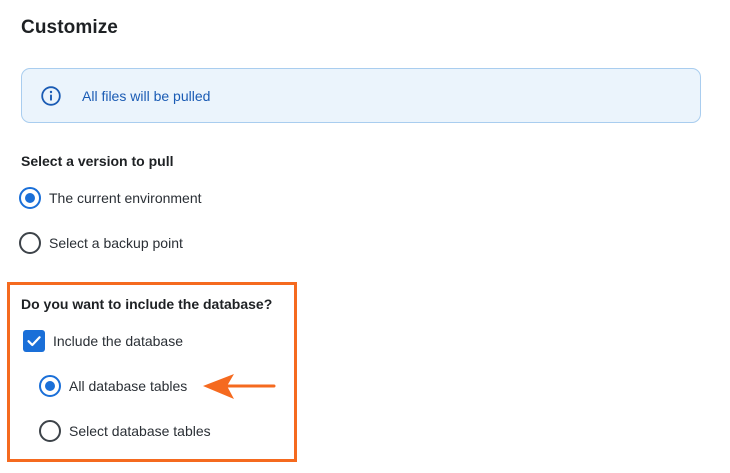  I want to click on checkbox-include-database: Include the database, so click(103, 341).